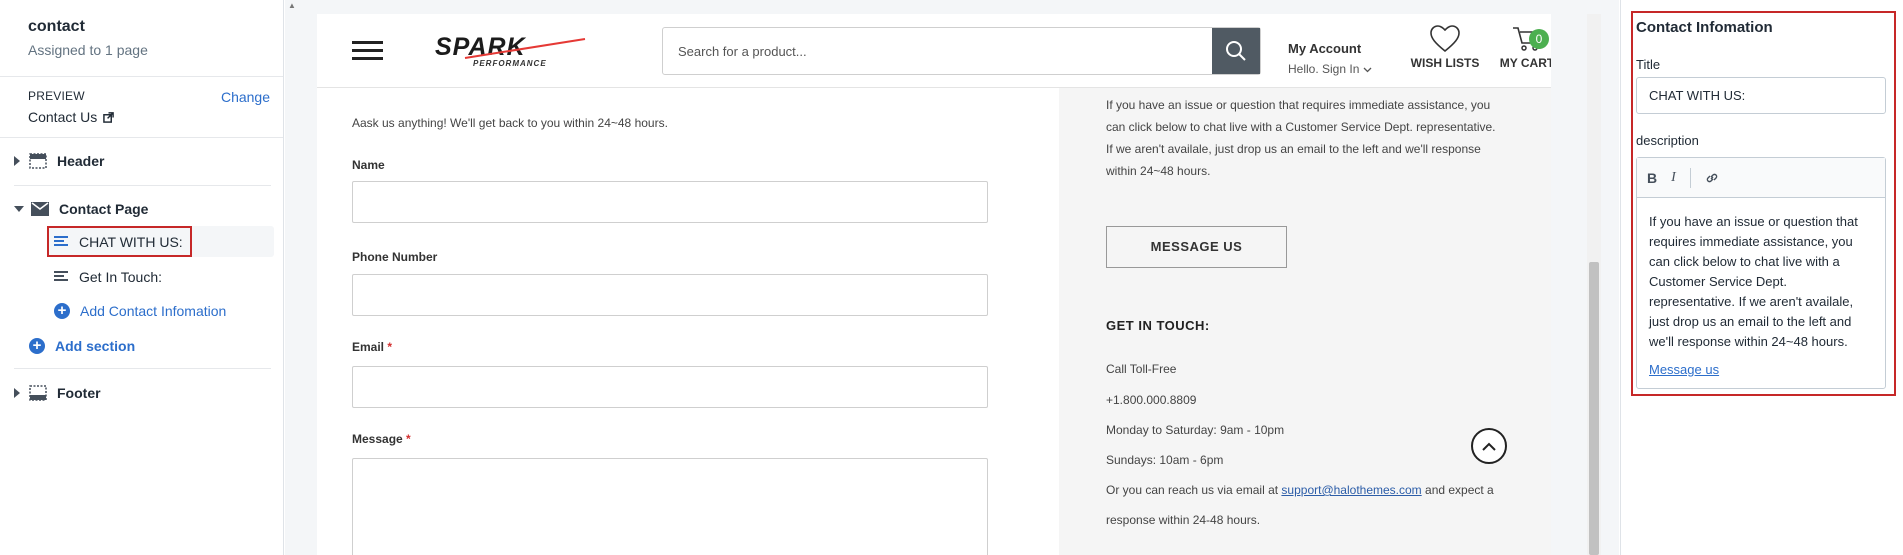 This screenshot has height=555, width=1903. I want to click on link-icon, so click(1712, 178).